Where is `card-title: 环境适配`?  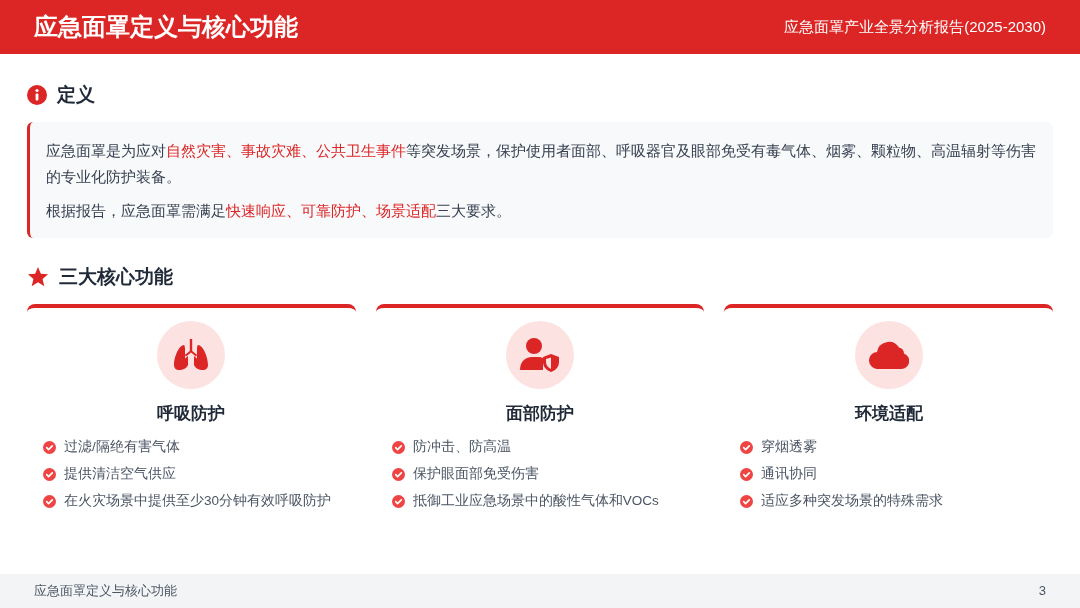 card-title: 环境适配 is located at coordinates (888, 414).